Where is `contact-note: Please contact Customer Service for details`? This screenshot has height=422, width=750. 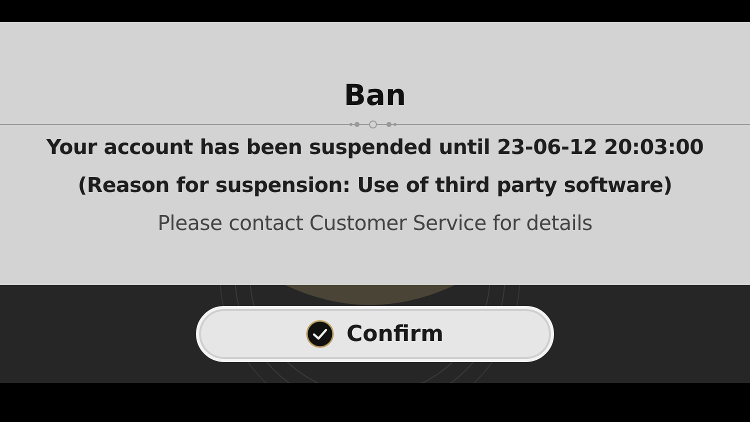 contact-note: Please contact Customer Service for details is located at coordinates (375, 223).